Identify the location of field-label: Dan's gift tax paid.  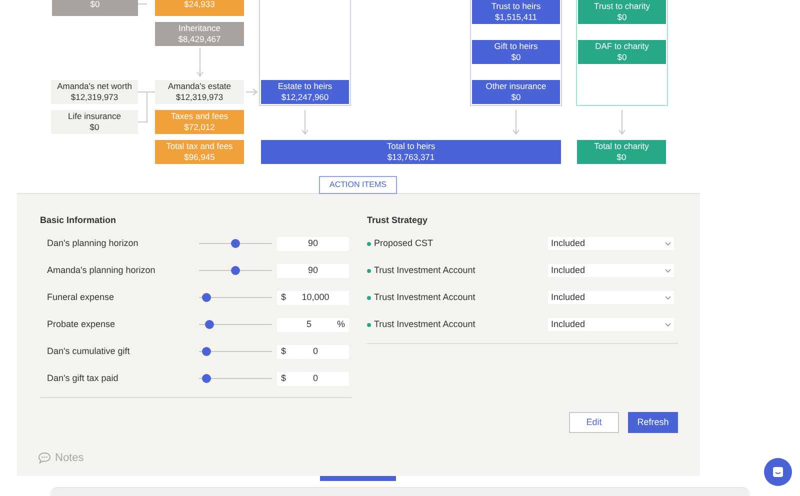
(83, 378).